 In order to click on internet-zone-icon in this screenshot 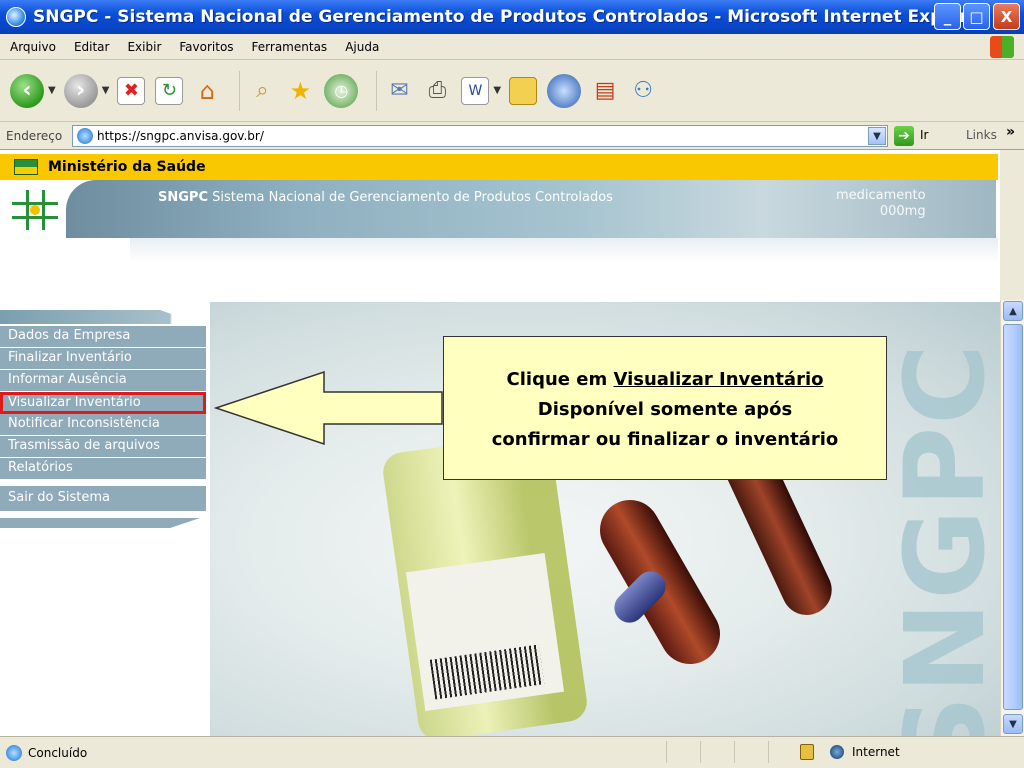, I will do `click(837, 752)`.